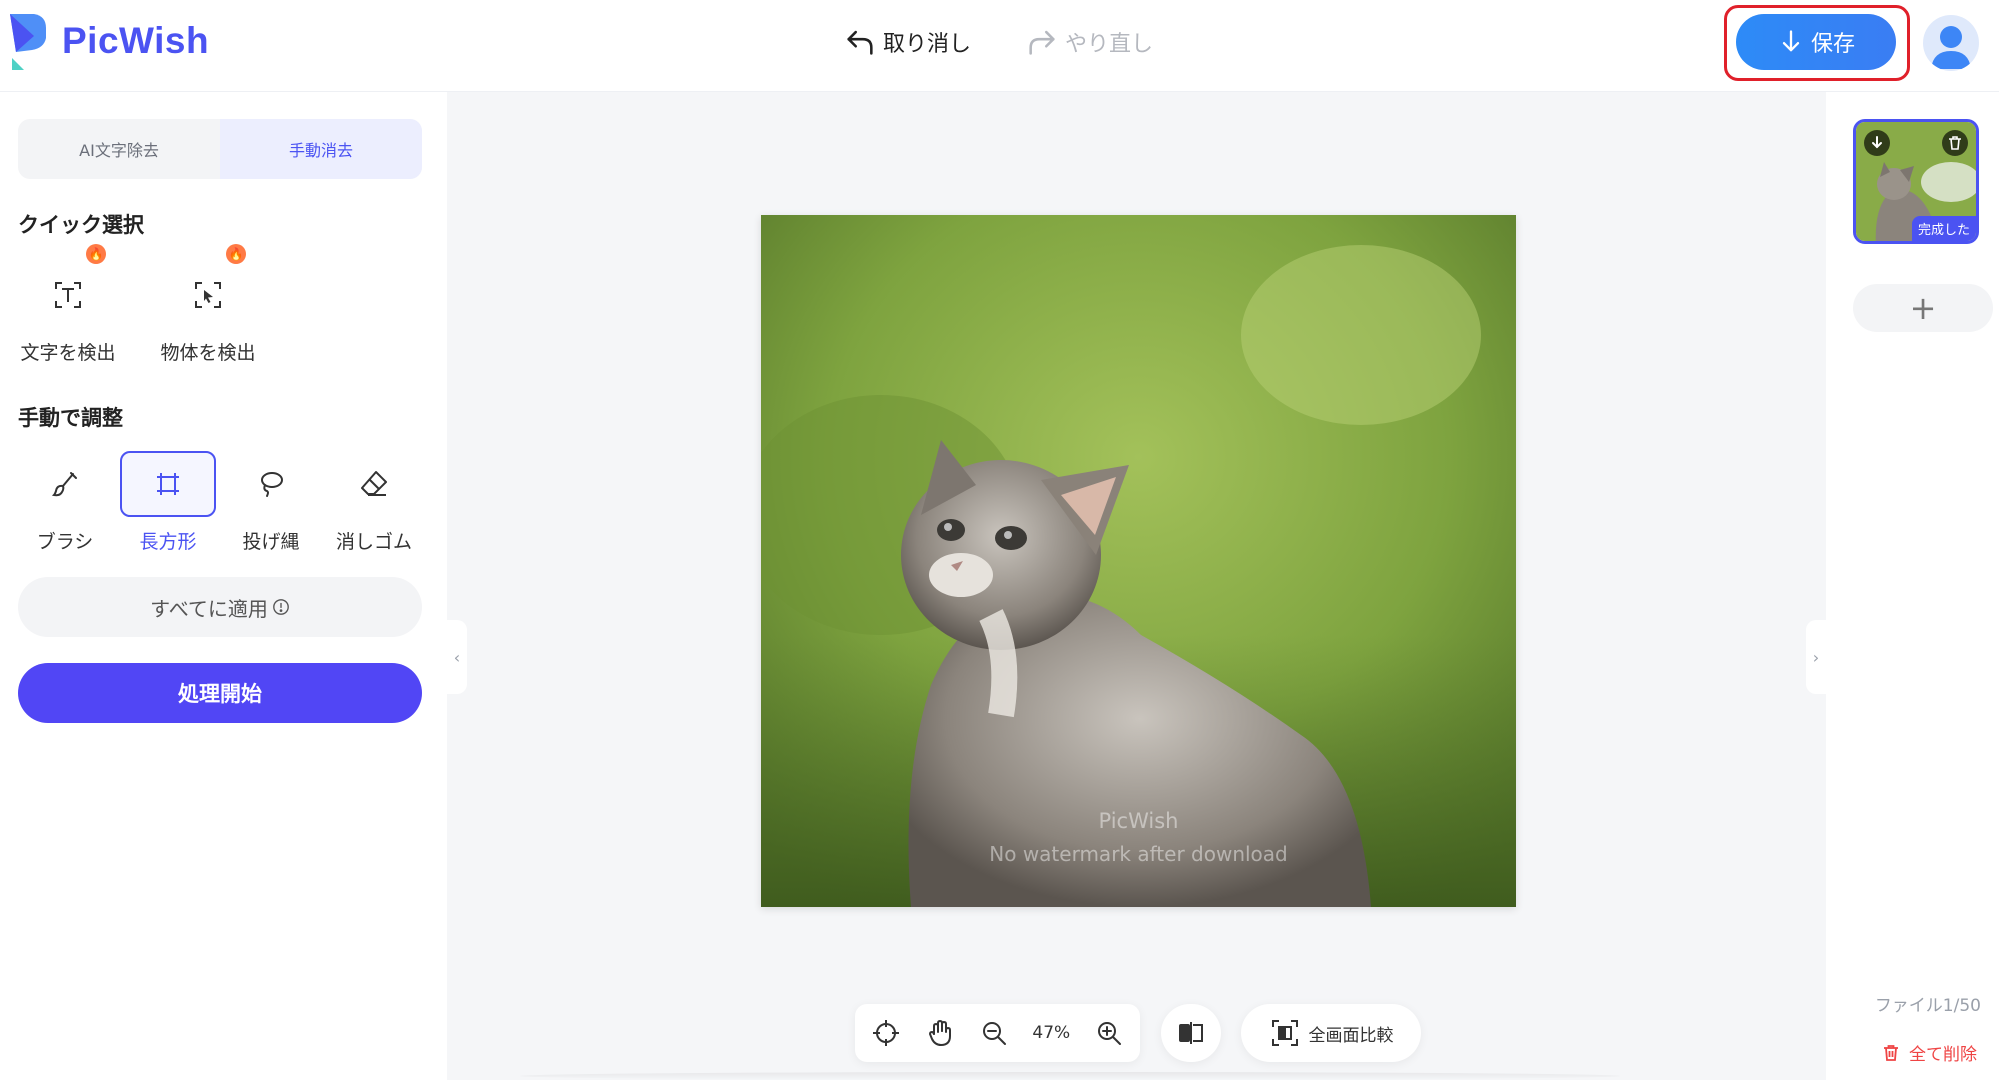  I want to click on thumbnail-download-button, so click(1877, 143).